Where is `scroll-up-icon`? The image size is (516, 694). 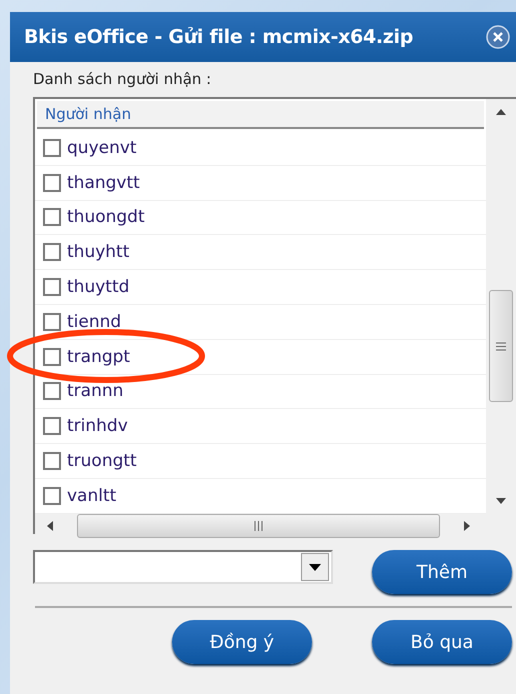
scroll-up-icon is located at coordinates (501, 112).